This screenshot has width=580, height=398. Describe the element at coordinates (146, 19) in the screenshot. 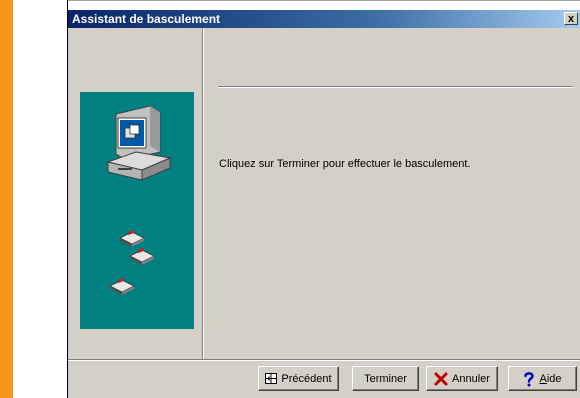

I see `dialog-title: Assistant de basculement` at that location.